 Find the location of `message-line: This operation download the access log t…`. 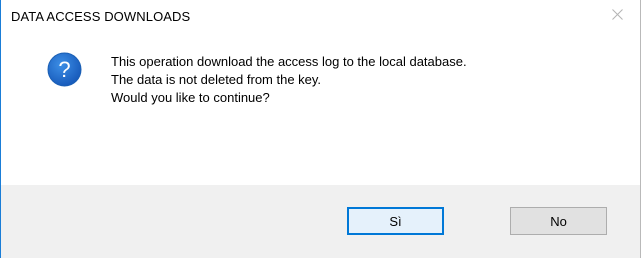

message-line: This operation download the access log t… is located at coordinates (289, 61).